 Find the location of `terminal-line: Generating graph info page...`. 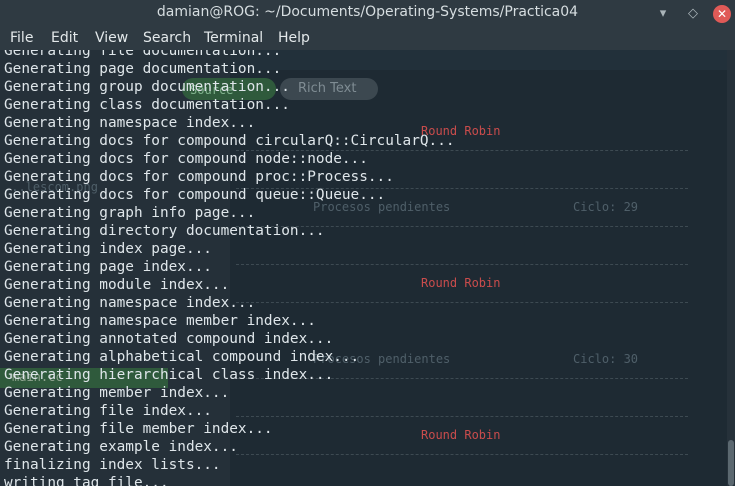

terminal-line: Generating graph info page... is located at coordinates (130, 213).